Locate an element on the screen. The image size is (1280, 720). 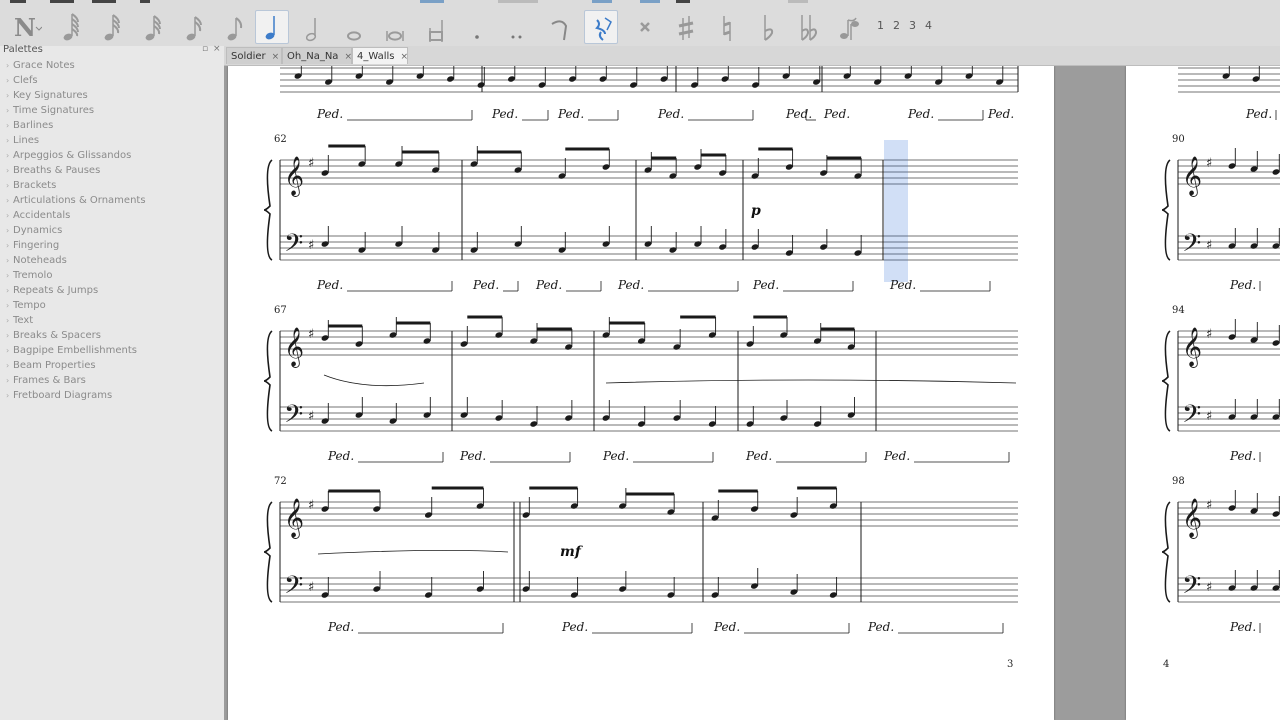
natural-icon is located at coordinates (727, 27).